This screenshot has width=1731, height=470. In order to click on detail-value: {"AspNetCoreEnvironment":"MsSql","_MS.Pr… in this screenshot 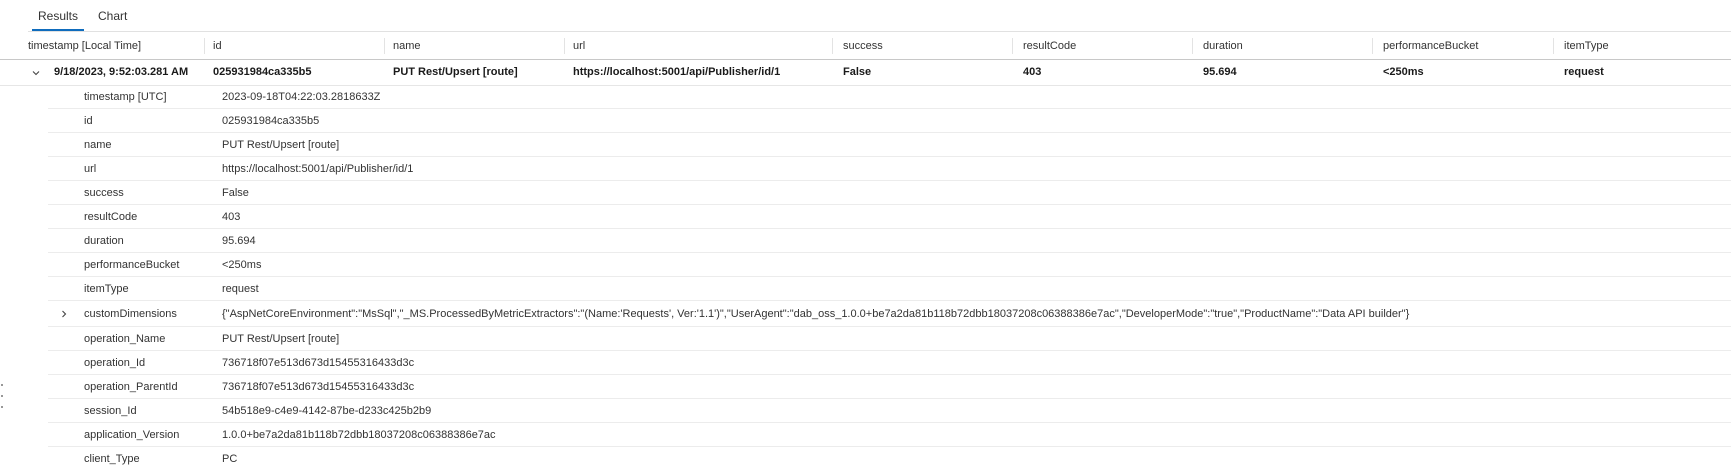, I will do `click(816, 314)`.